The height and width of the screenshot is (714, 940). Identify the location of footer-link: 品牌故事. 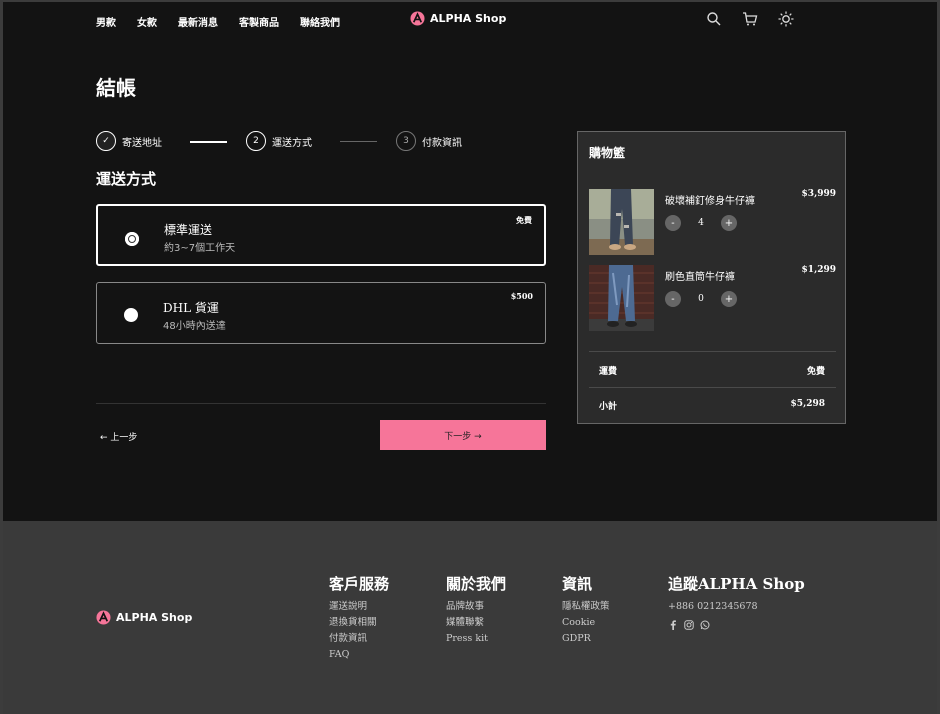
(476, 607).